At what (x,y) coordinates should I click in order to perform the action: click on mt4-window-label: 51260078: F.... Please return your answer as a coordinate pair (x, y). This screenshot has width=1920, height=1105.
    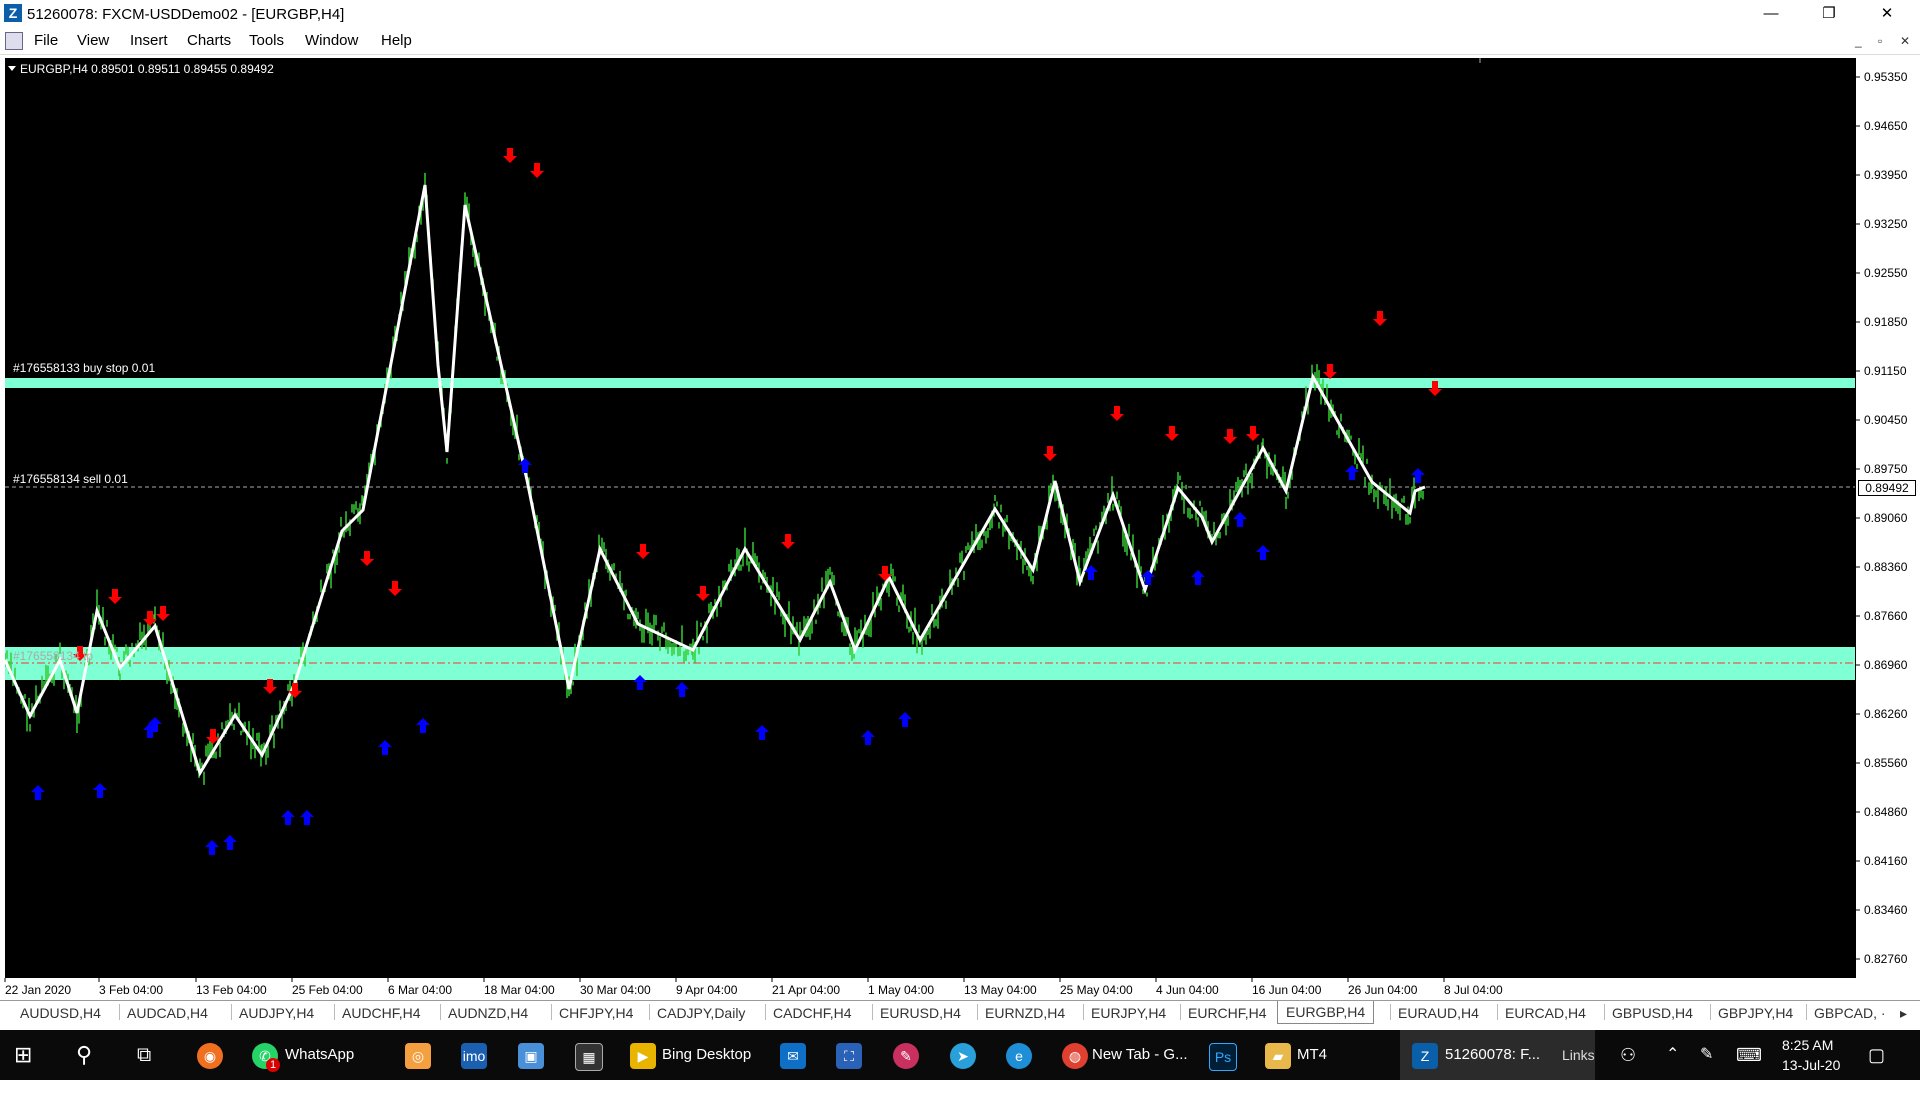
    Looking at the image, I should click on (1493, 1054).